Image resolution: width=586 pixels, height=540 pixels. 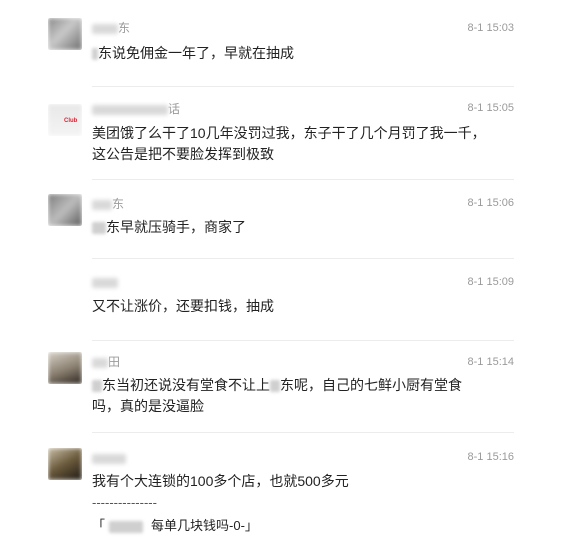 I want to click on timestamp: 8-1 15:05, so click(x=490, y=108).